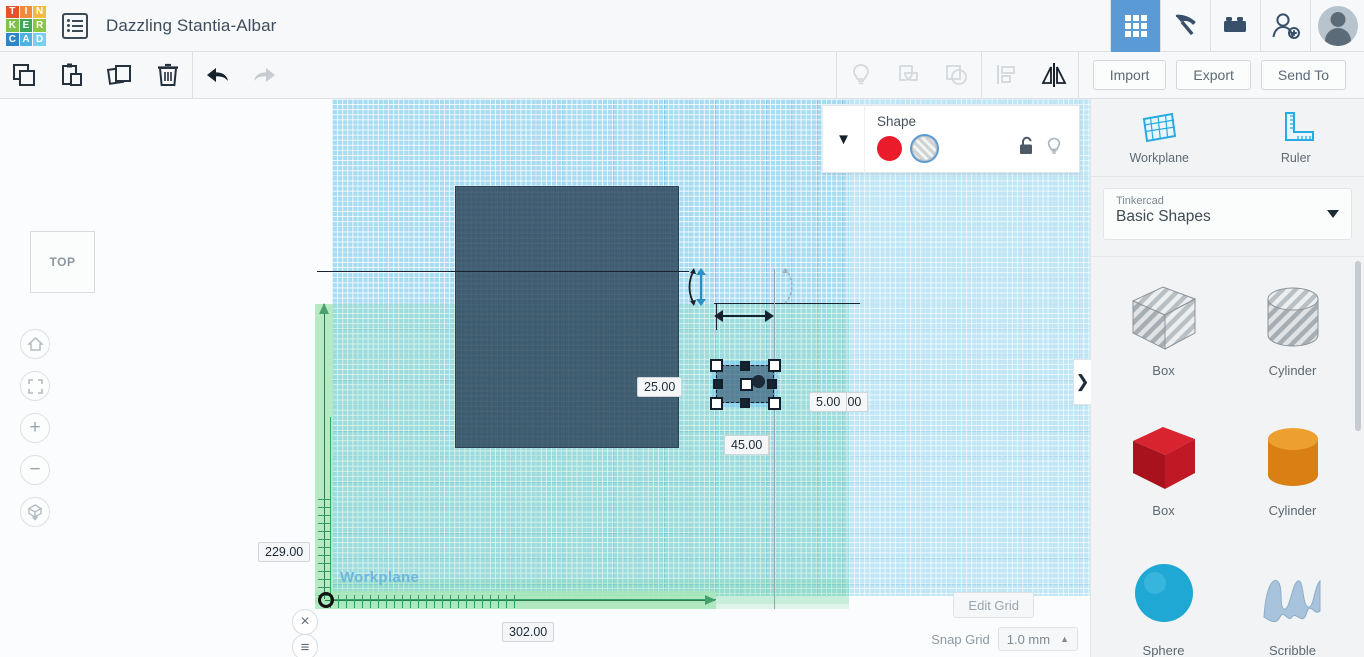 This screenshot has width=1364, height=657. Describe the element at coordinates (1303, 75) in the screenshot. I see `send-to-button: Send To` at that location.